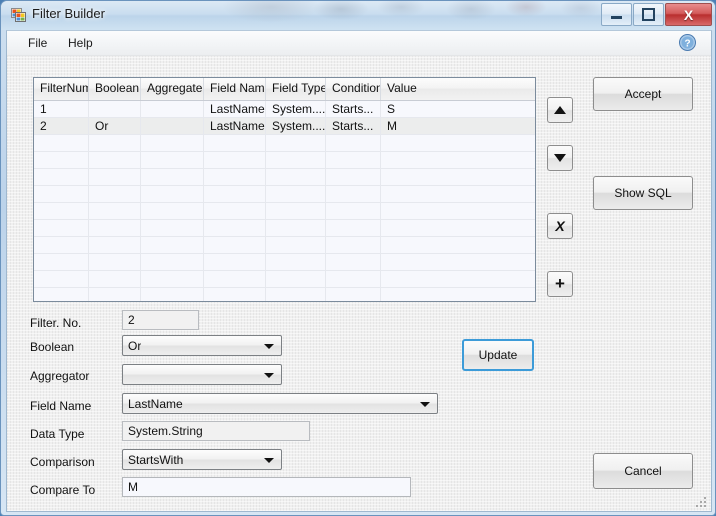  I want to click on grid-header-condition: Condition, so click(353, 89).